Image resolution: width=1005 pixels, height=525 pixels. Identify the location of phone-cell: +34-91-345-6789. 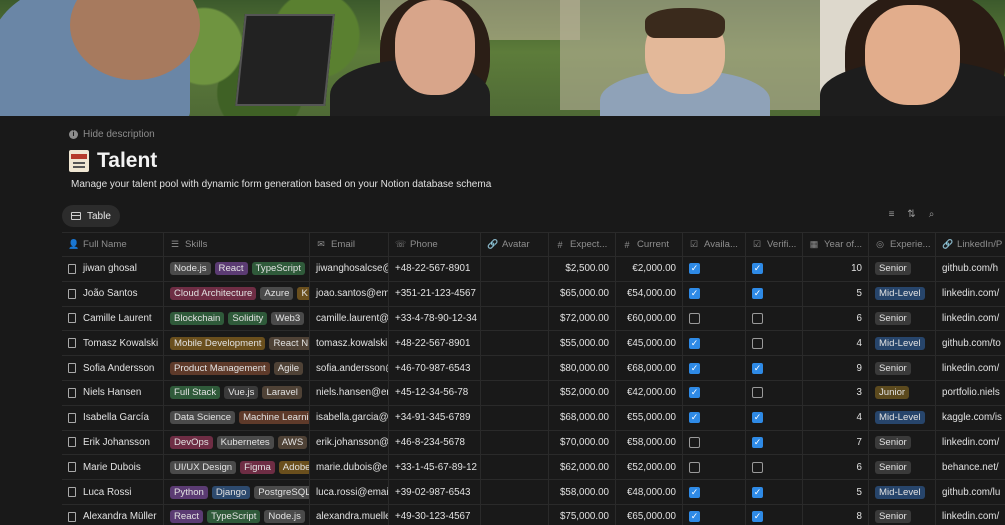
(435, 417).